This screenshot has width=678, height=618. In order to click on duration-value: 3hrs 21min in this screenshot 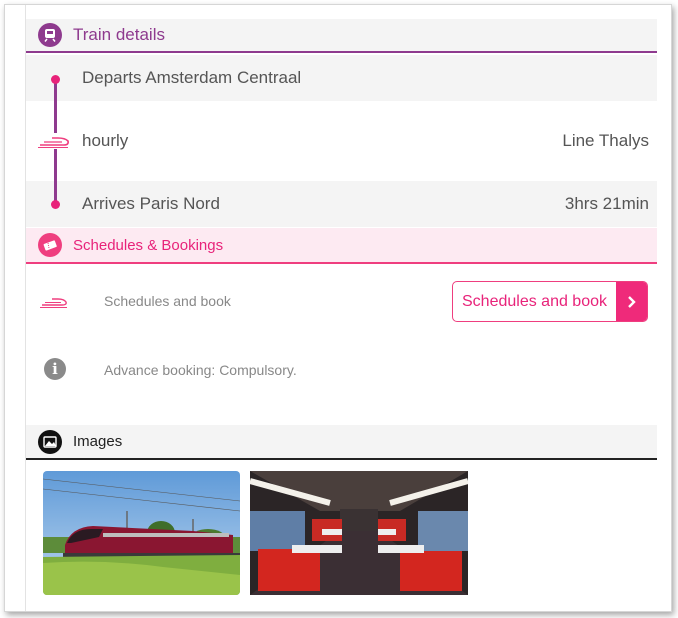, I will do `click(606, 203)`.